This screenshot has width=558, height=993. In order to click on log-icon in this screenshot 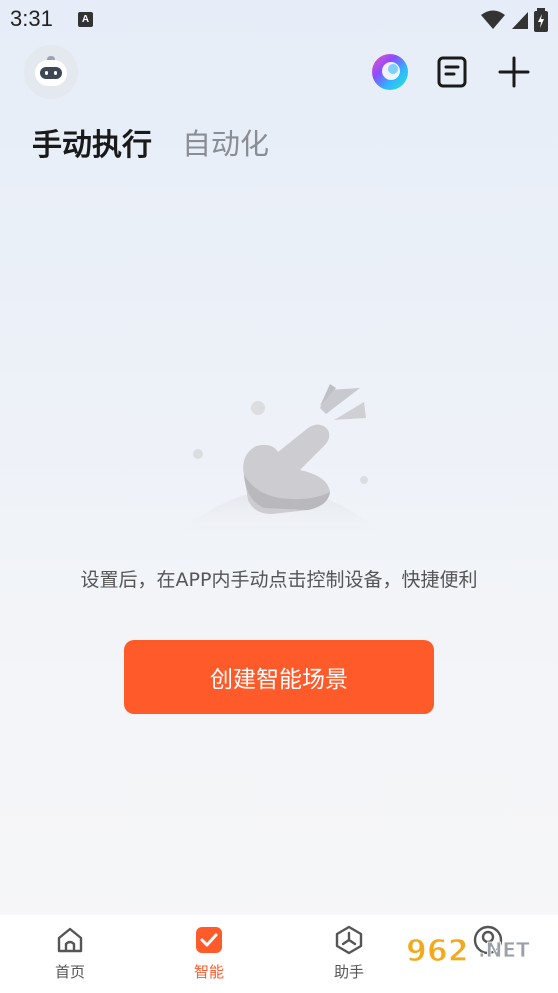, I will do `click(452, 72)`.